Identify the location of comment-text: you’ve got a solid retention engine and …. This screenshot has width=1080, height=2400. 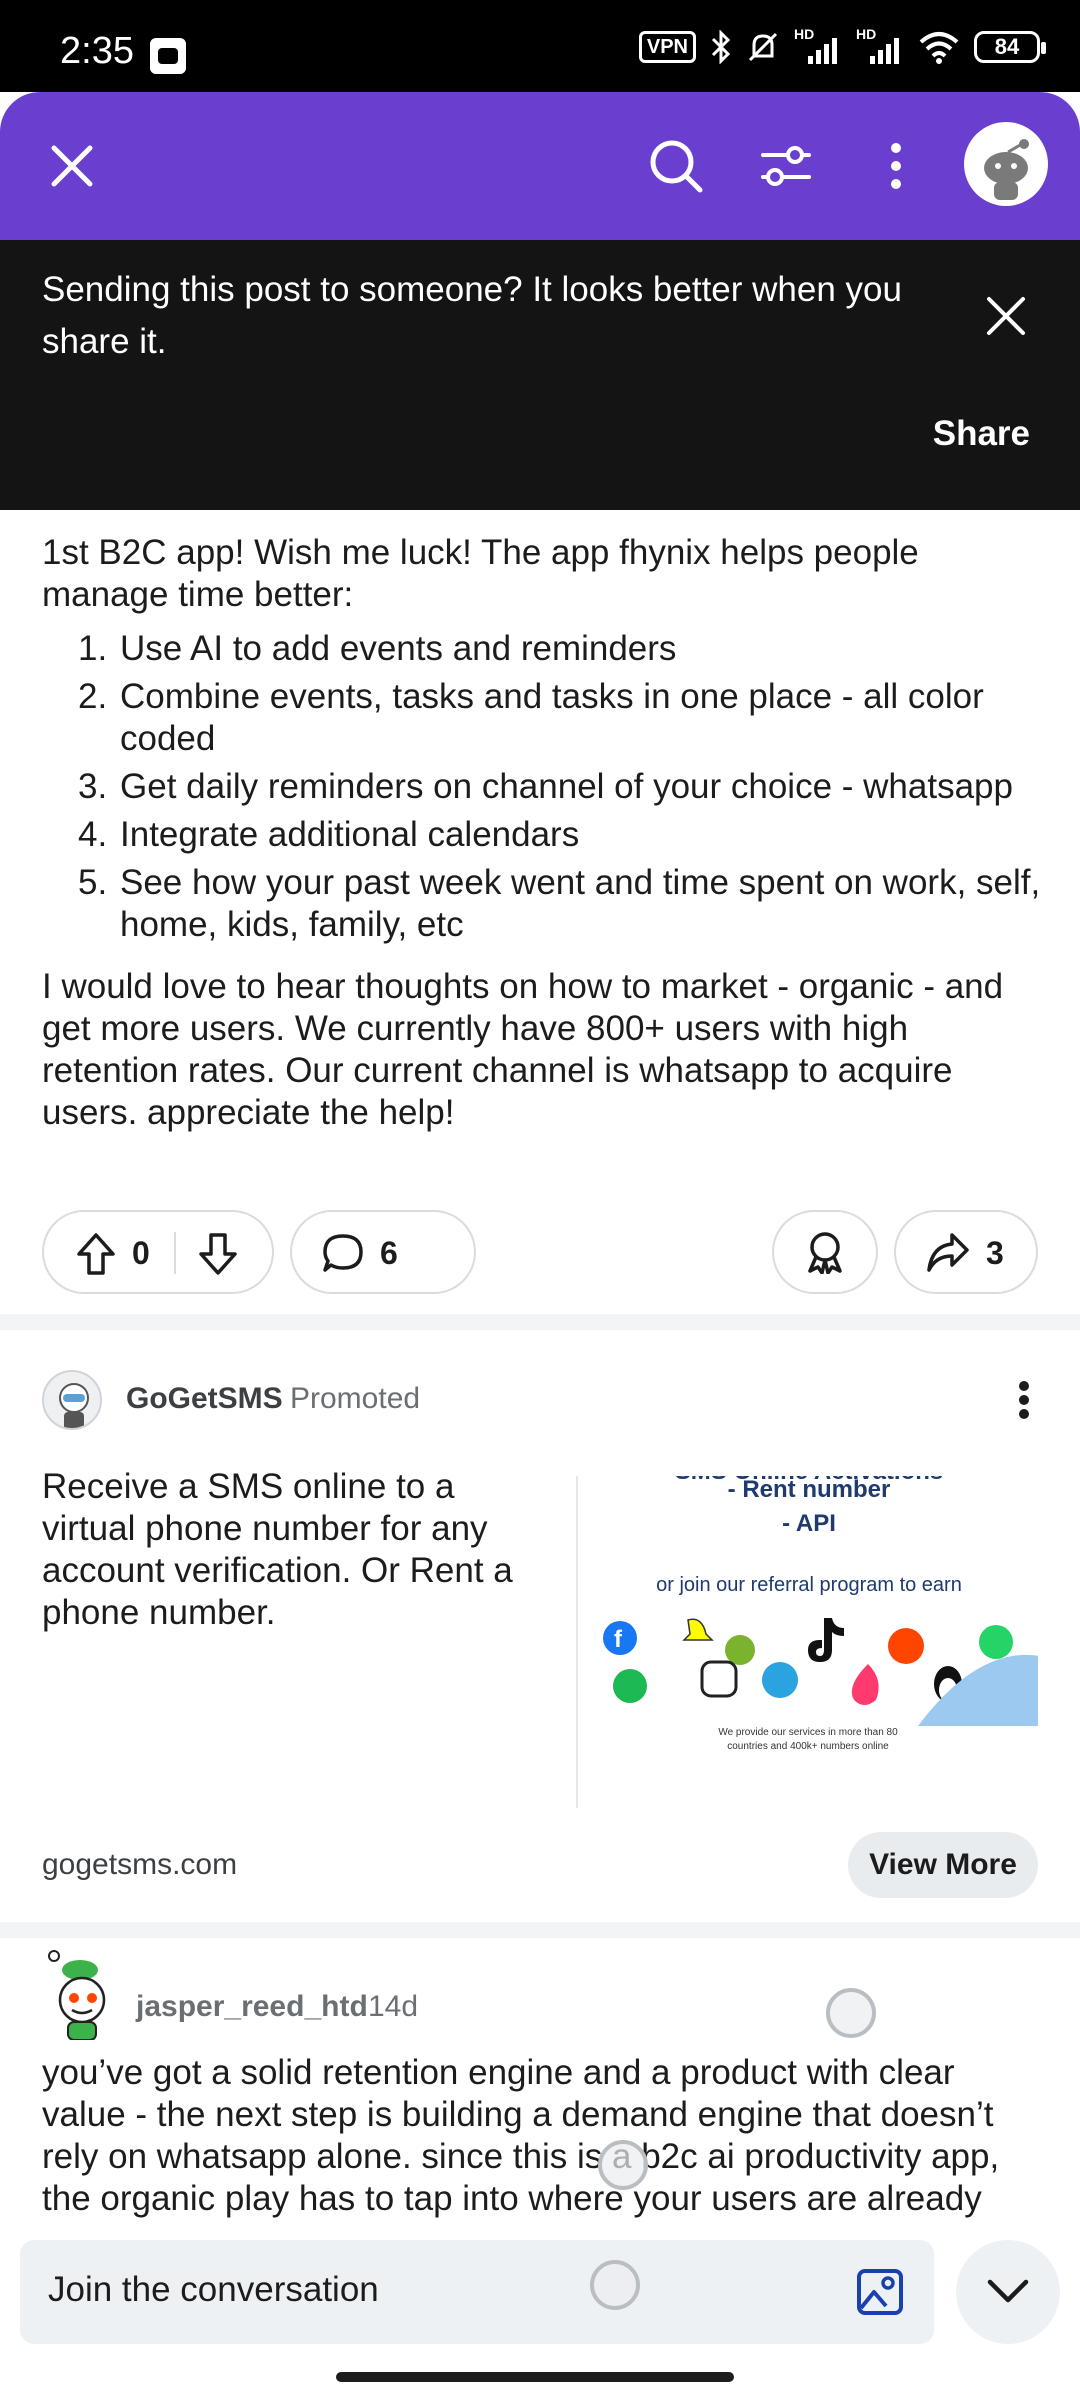
(521, 2135).